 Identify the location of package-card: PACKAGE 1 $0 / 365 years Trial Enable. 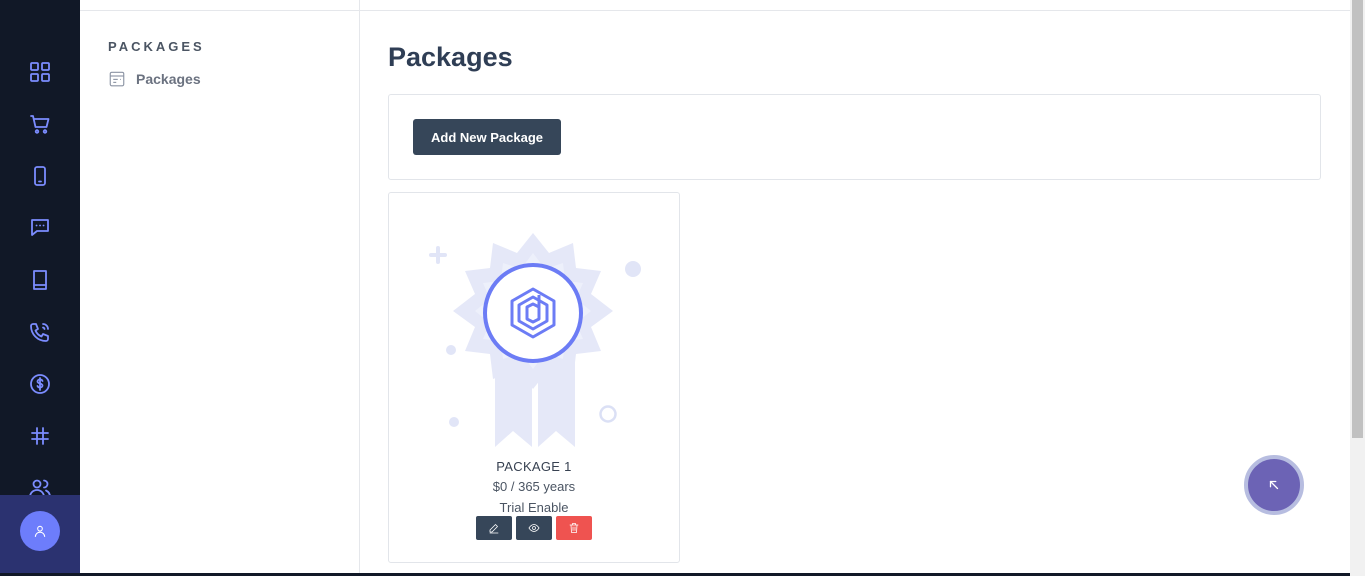
(534, 377).